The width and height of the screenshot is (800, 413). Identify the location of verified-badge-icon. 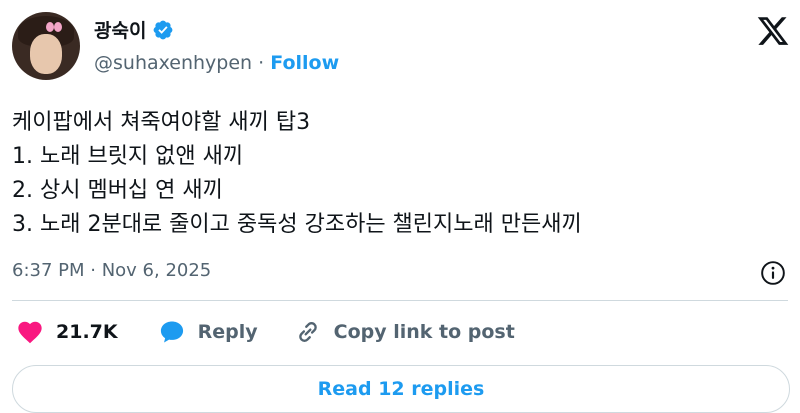
(163, 29).